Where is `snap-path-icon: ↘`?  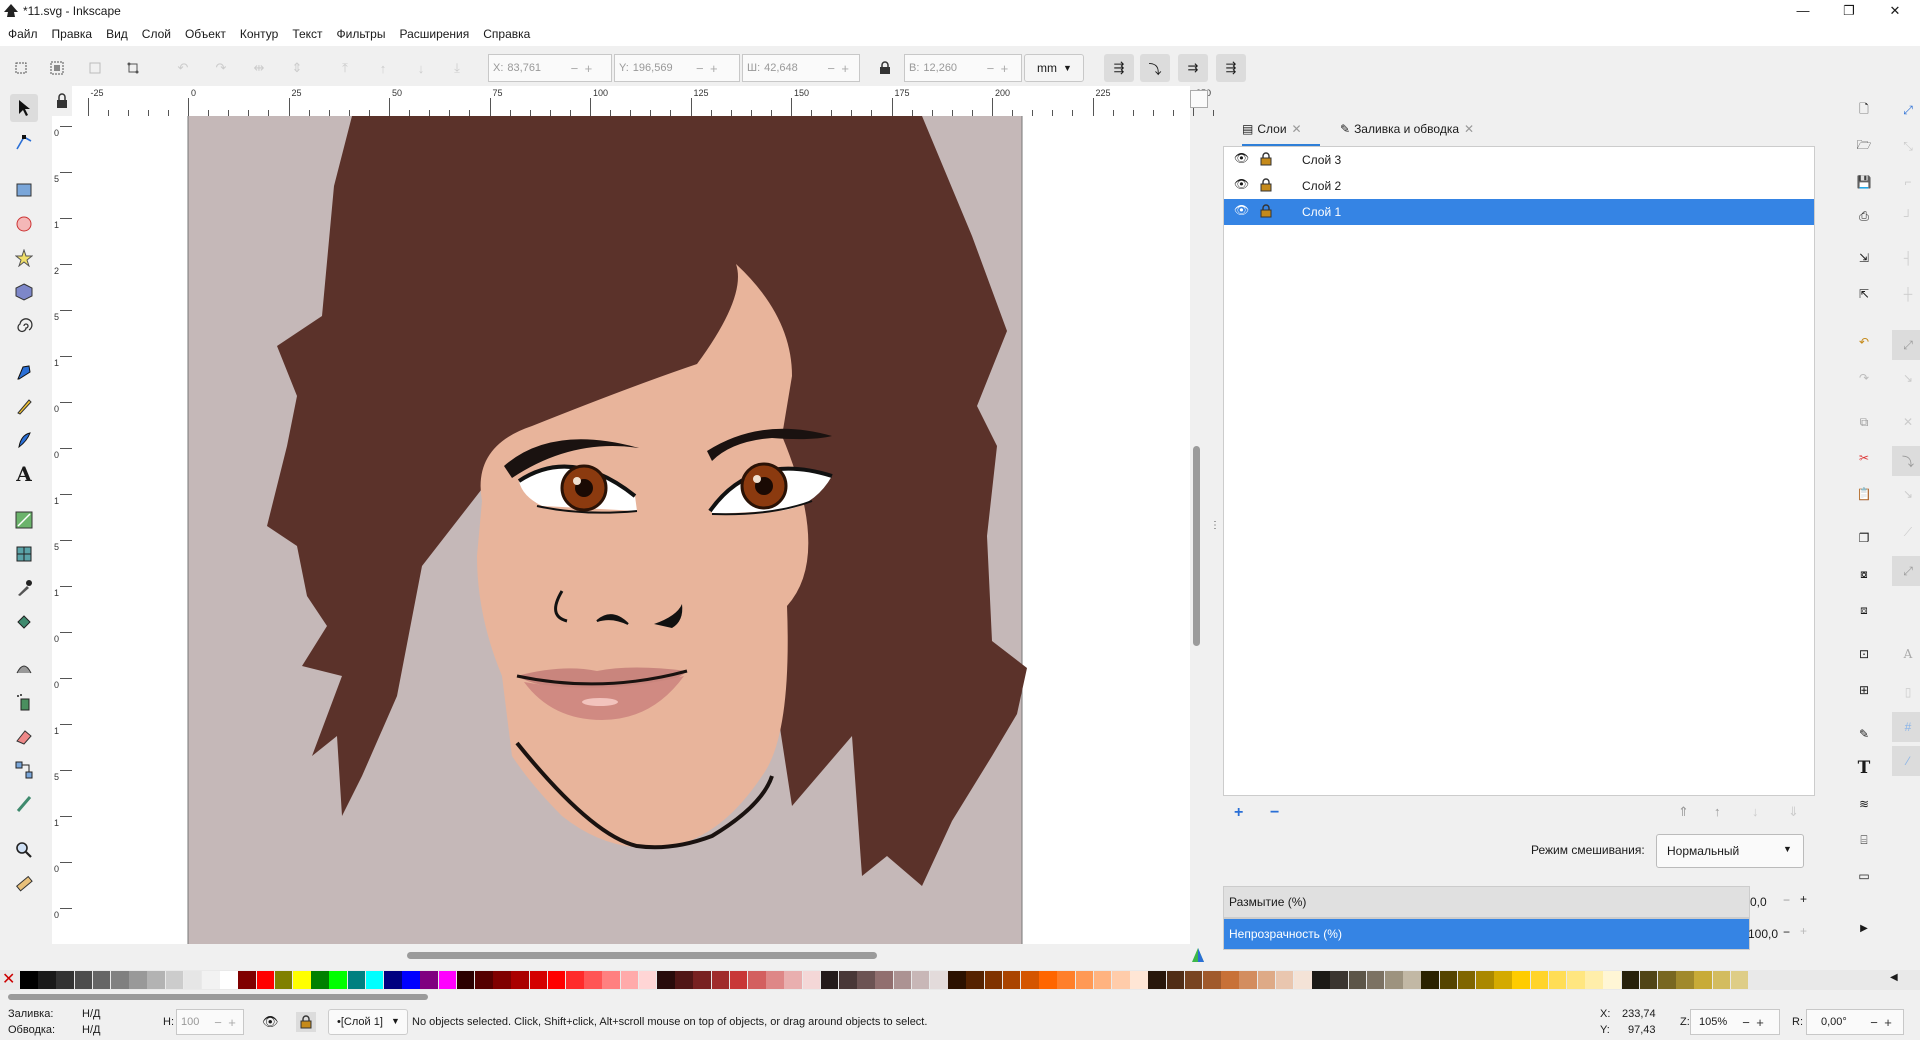
snap-path-icon: ↘ is located at coordinates (1908, 378).